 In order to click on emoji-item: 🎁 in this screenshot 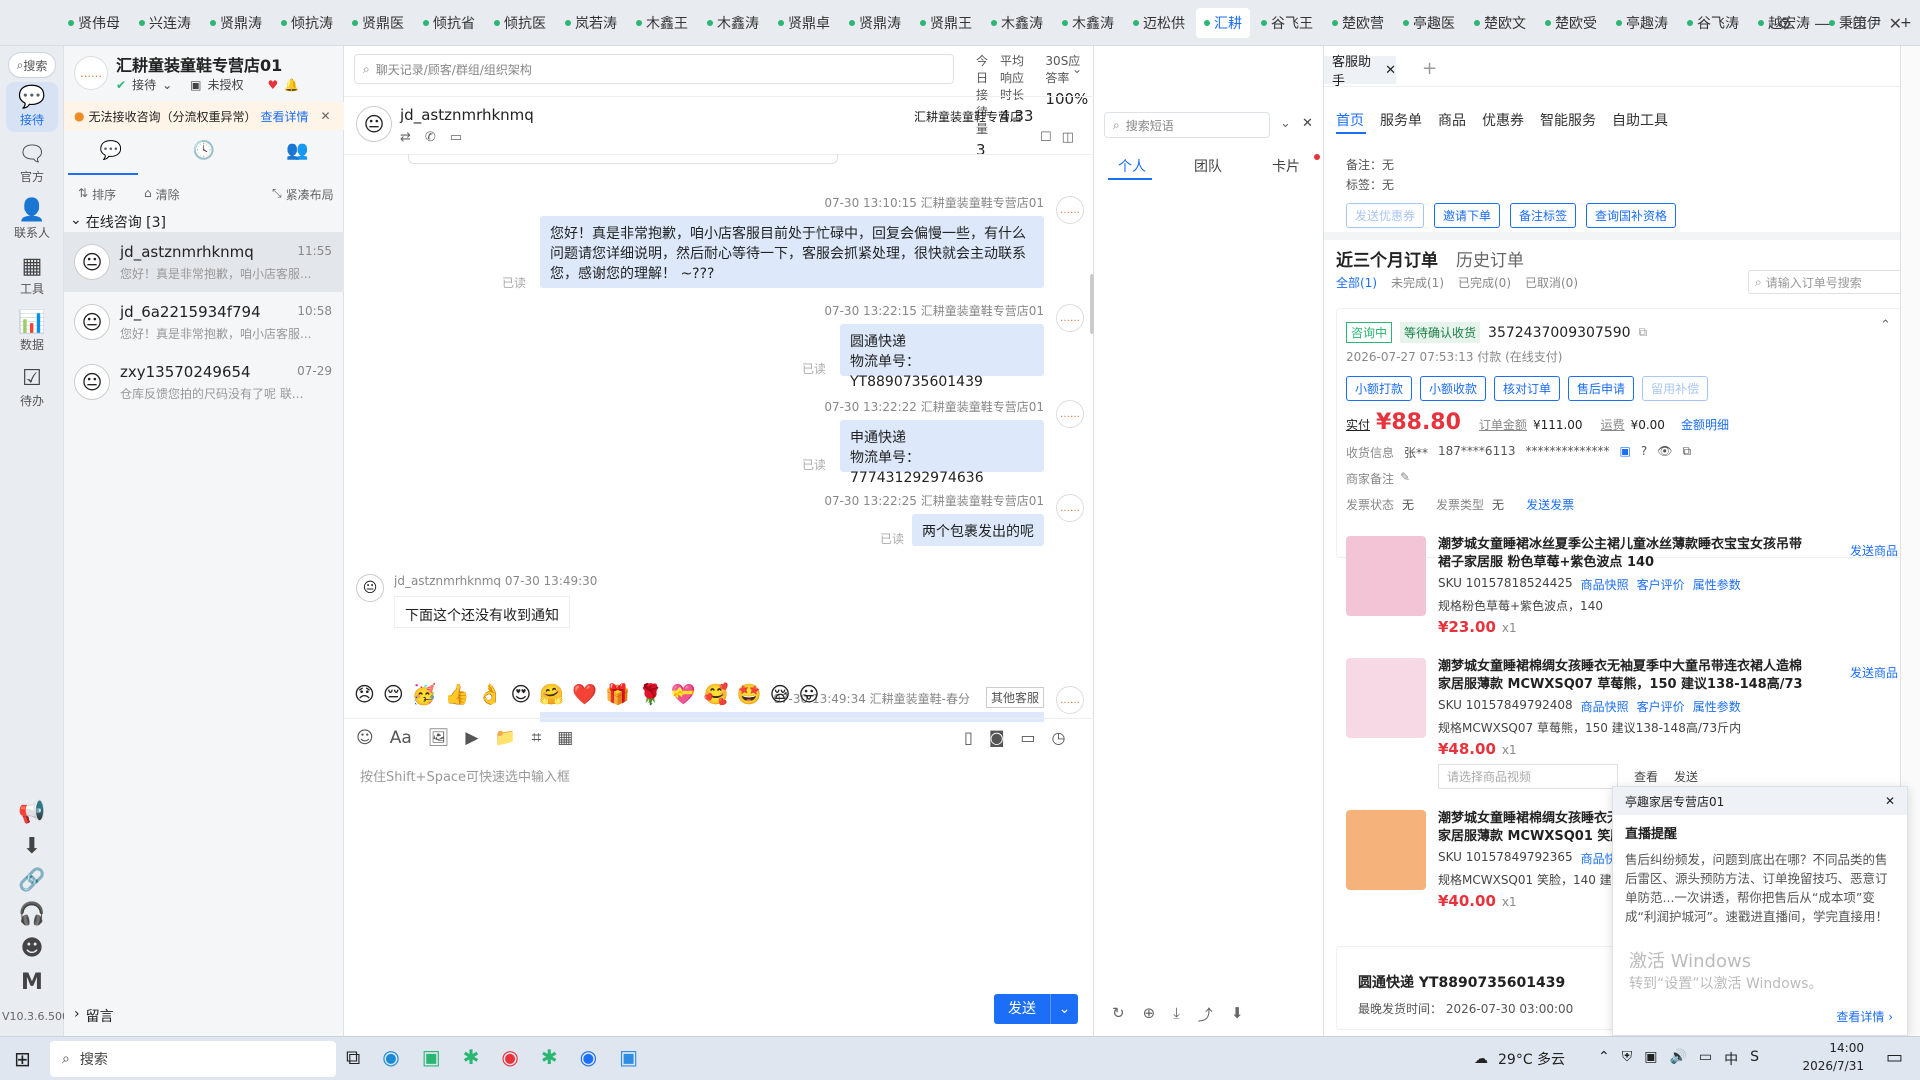, I will do `click(617, 694)`.